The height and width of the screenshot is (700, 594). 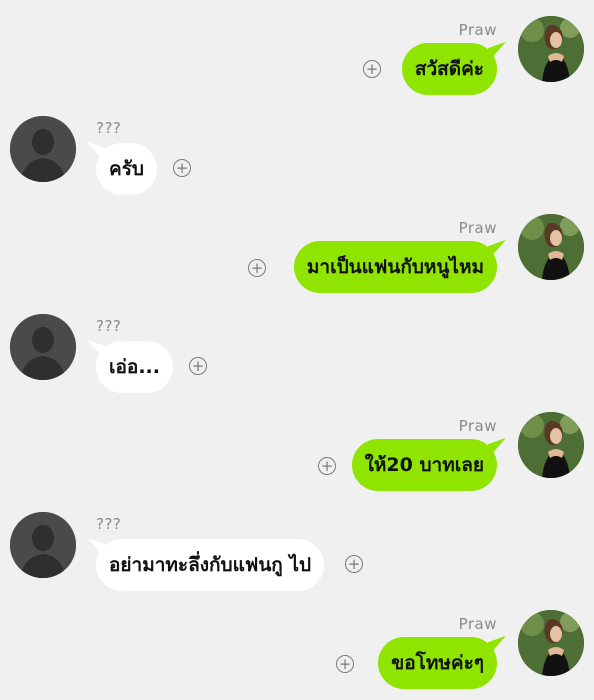 I want to click on message-bubble: สวัสดีค่ะ, so click(x=449, y=69).